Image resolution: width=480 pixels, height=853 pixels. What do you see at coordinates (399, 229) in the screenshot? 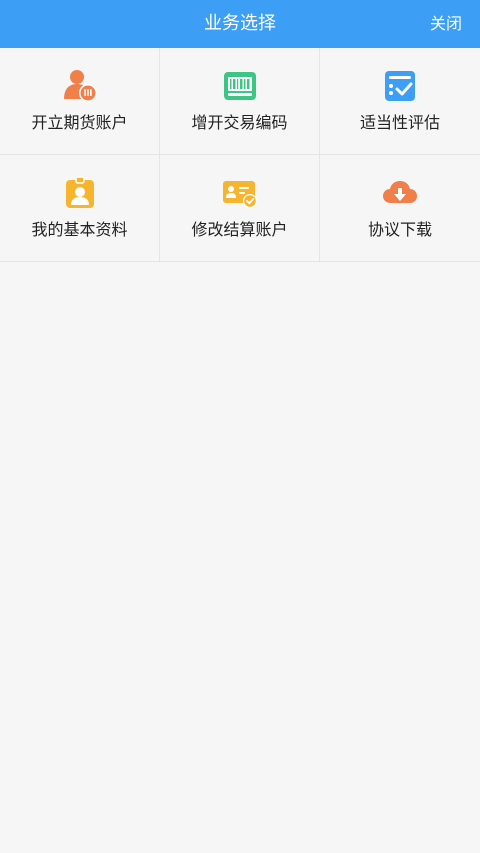
I see `menu-item-label: 协议下载` at bounding box center [399, 229].